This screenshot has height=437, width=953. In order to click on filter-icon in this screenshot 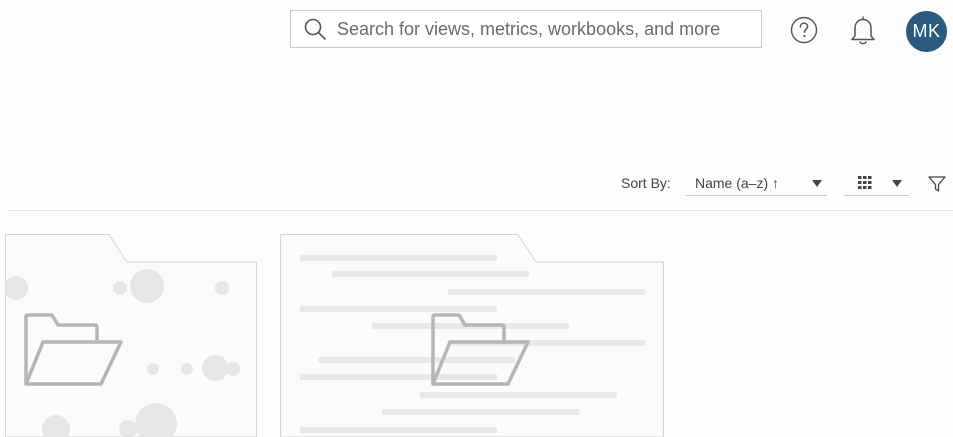, I will do `click(937, 184)`.